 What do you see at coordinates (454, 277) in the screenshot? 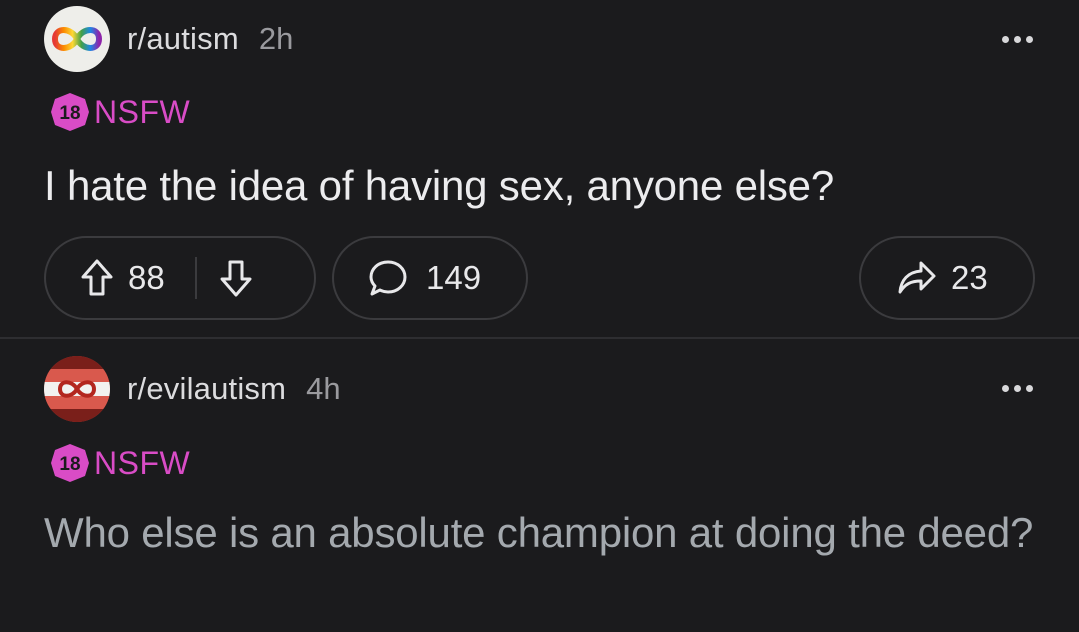
I see `comment-count: 149` at bounding box center [454, 277].